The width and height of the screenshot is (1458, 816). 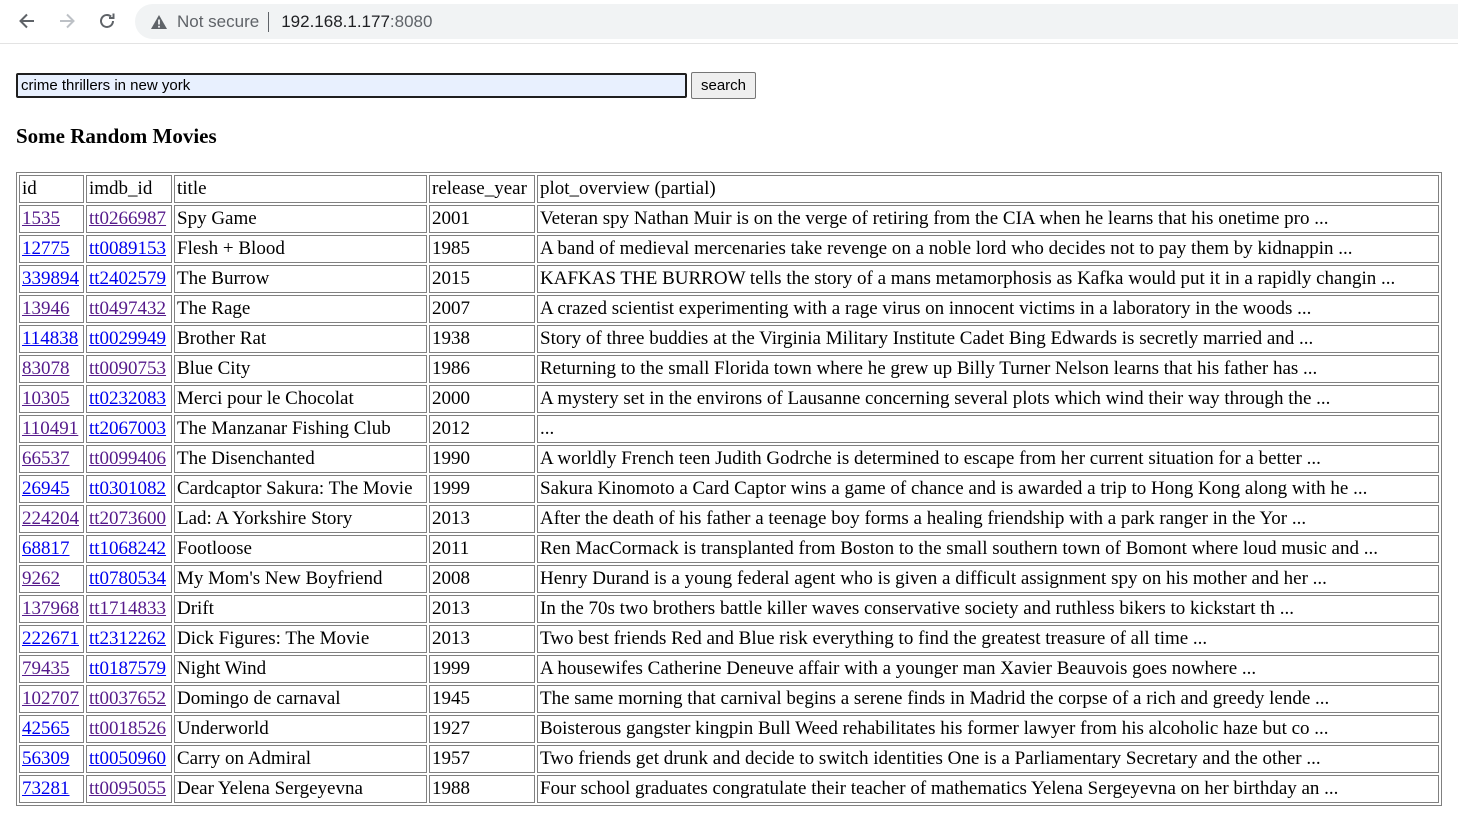 What do you see at coordinates (46, 758) in the screenshot?
I see `movie-id-link: 56309` at bounding box center [46, 758].